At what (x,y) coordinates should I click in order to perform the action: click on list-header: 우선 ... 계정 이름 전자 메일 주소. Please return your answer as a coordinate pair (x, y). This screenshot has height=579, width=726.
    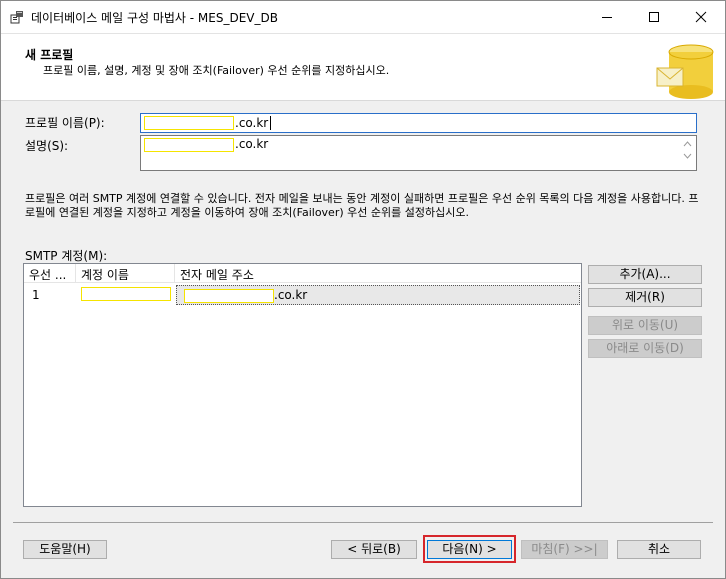
    Looking at the image, I should click on (302, 273).